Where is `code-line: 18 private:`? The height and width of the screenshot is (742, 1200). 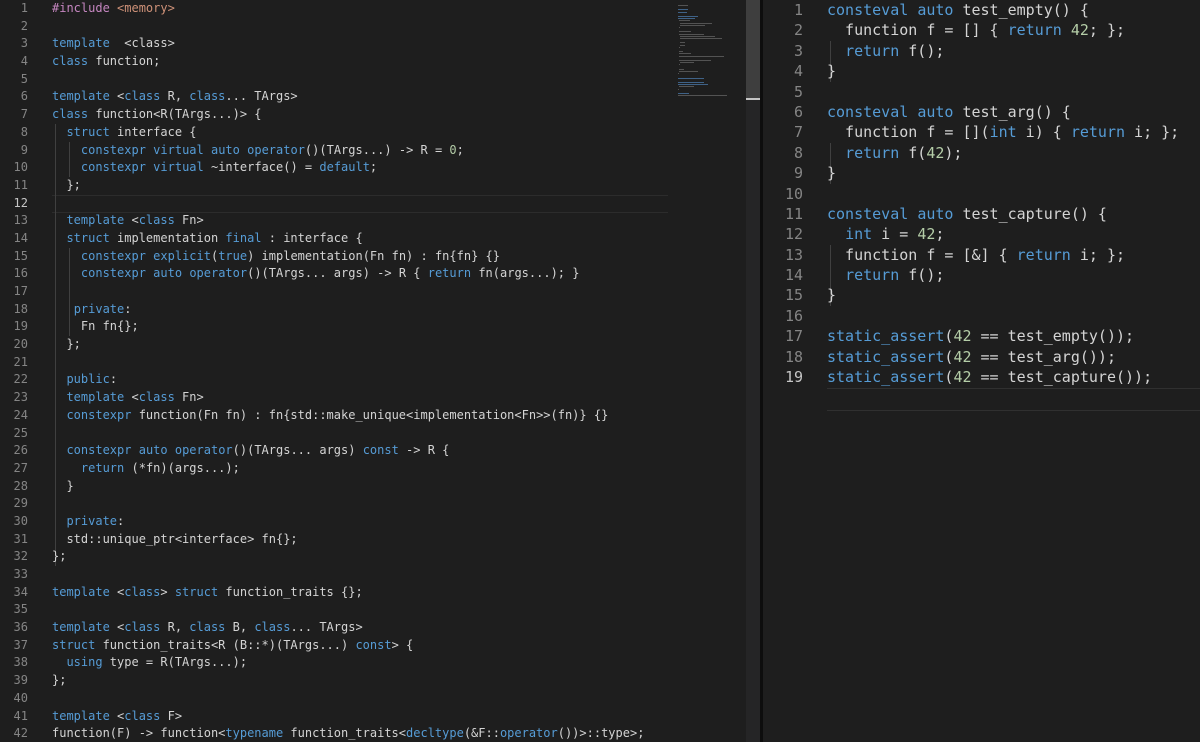 code-line: 18 private: is located at coordinates (336, 310).